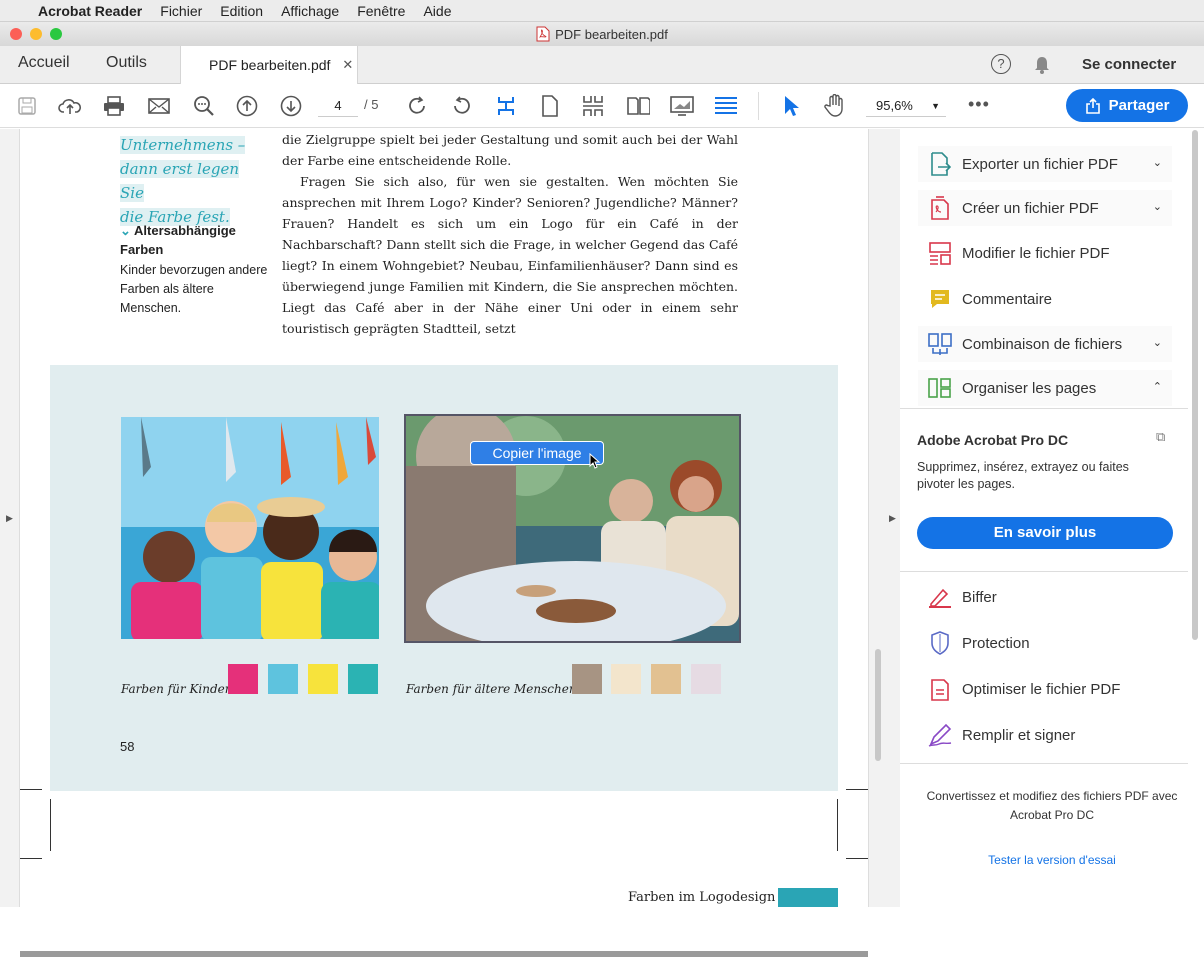  What do you see at coordinates (381, 11) in the screenshot?
I see `menu-fenetre: Fenêtre` at bounding box center [381, 11].